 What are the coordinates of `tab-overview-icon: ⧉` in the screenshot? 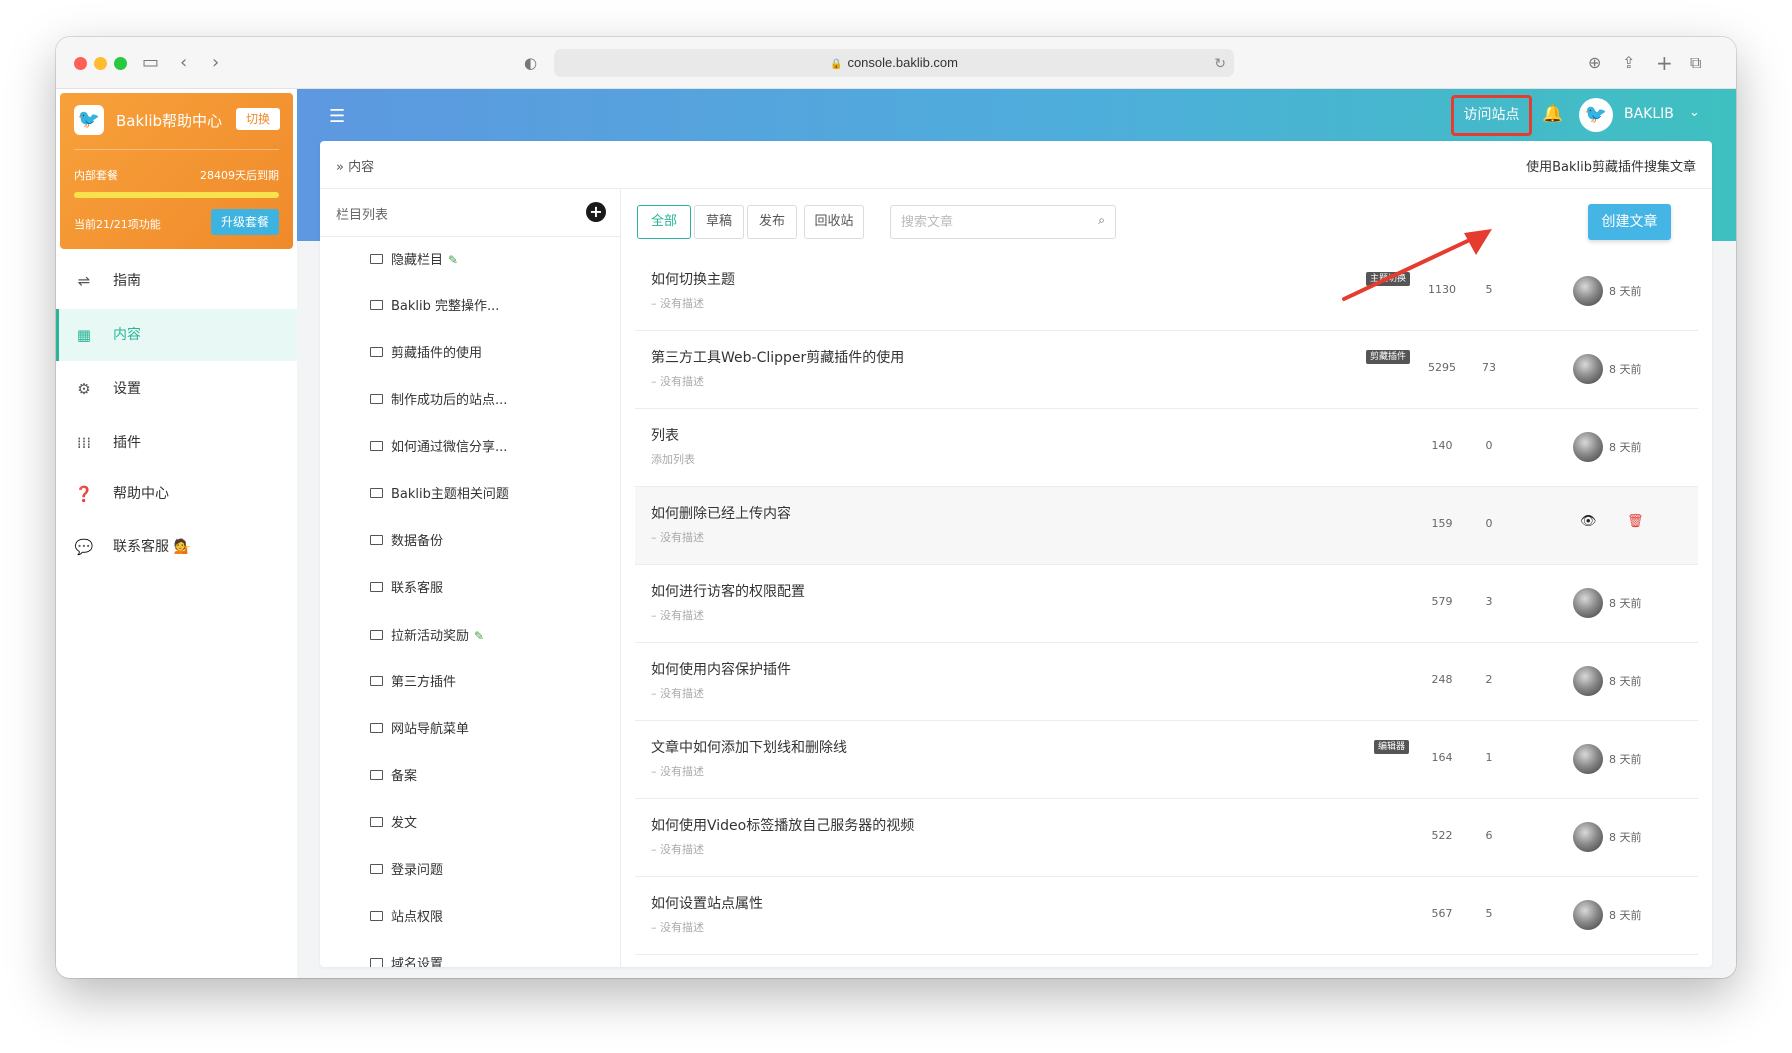 It's located at (1695, 63).